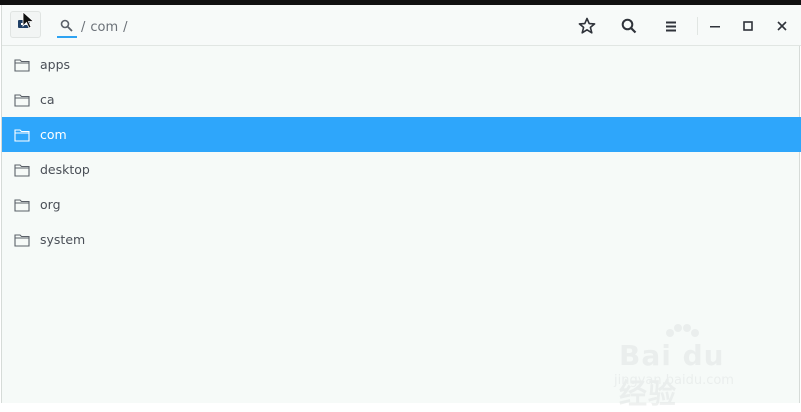 This screenshot has width=801, height=412. I want to click on folder-label: com, so click(53, 134).